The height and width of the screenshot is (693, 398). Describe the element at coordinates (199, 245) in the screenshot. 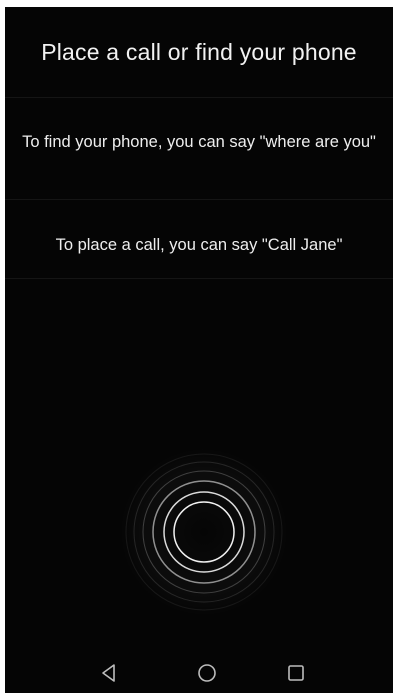

I see `place-call-hint: To place a call, you can say "Call Jane"` at that location.